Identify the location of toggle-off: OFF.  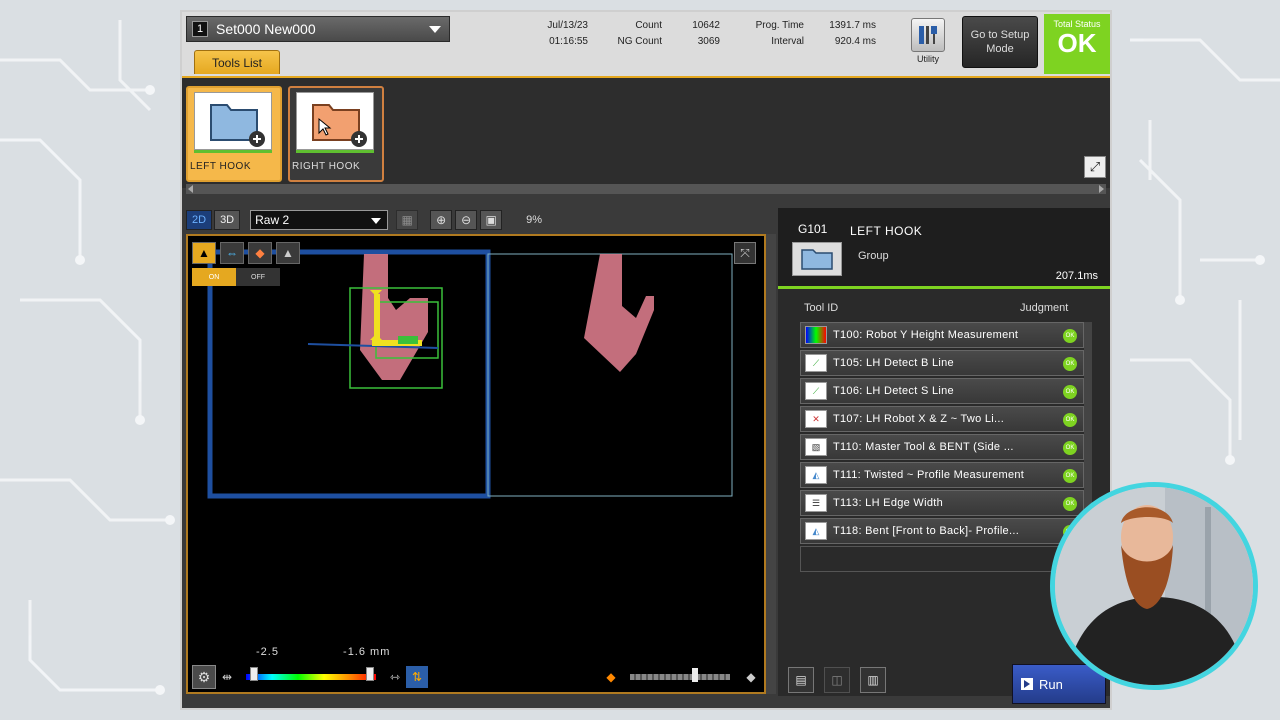
(258, 277).